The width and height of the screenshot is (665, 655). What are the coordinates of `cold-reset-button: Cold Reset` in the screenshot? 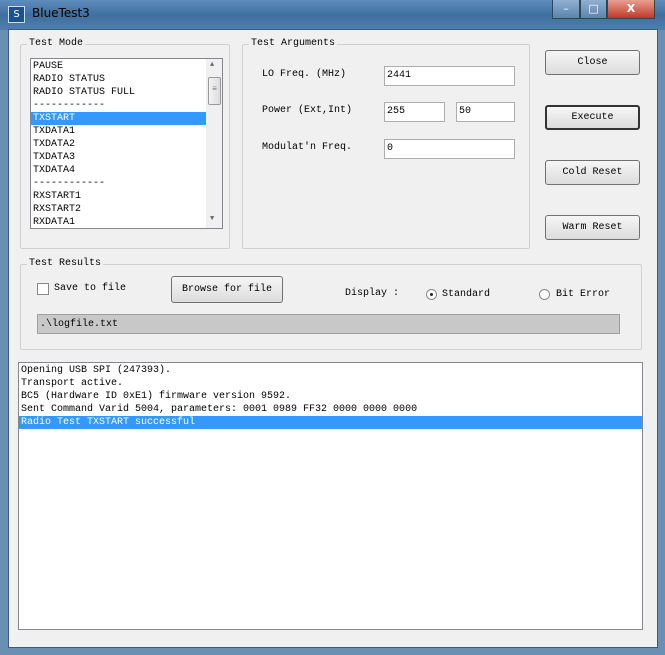 It's located at (592, 172).